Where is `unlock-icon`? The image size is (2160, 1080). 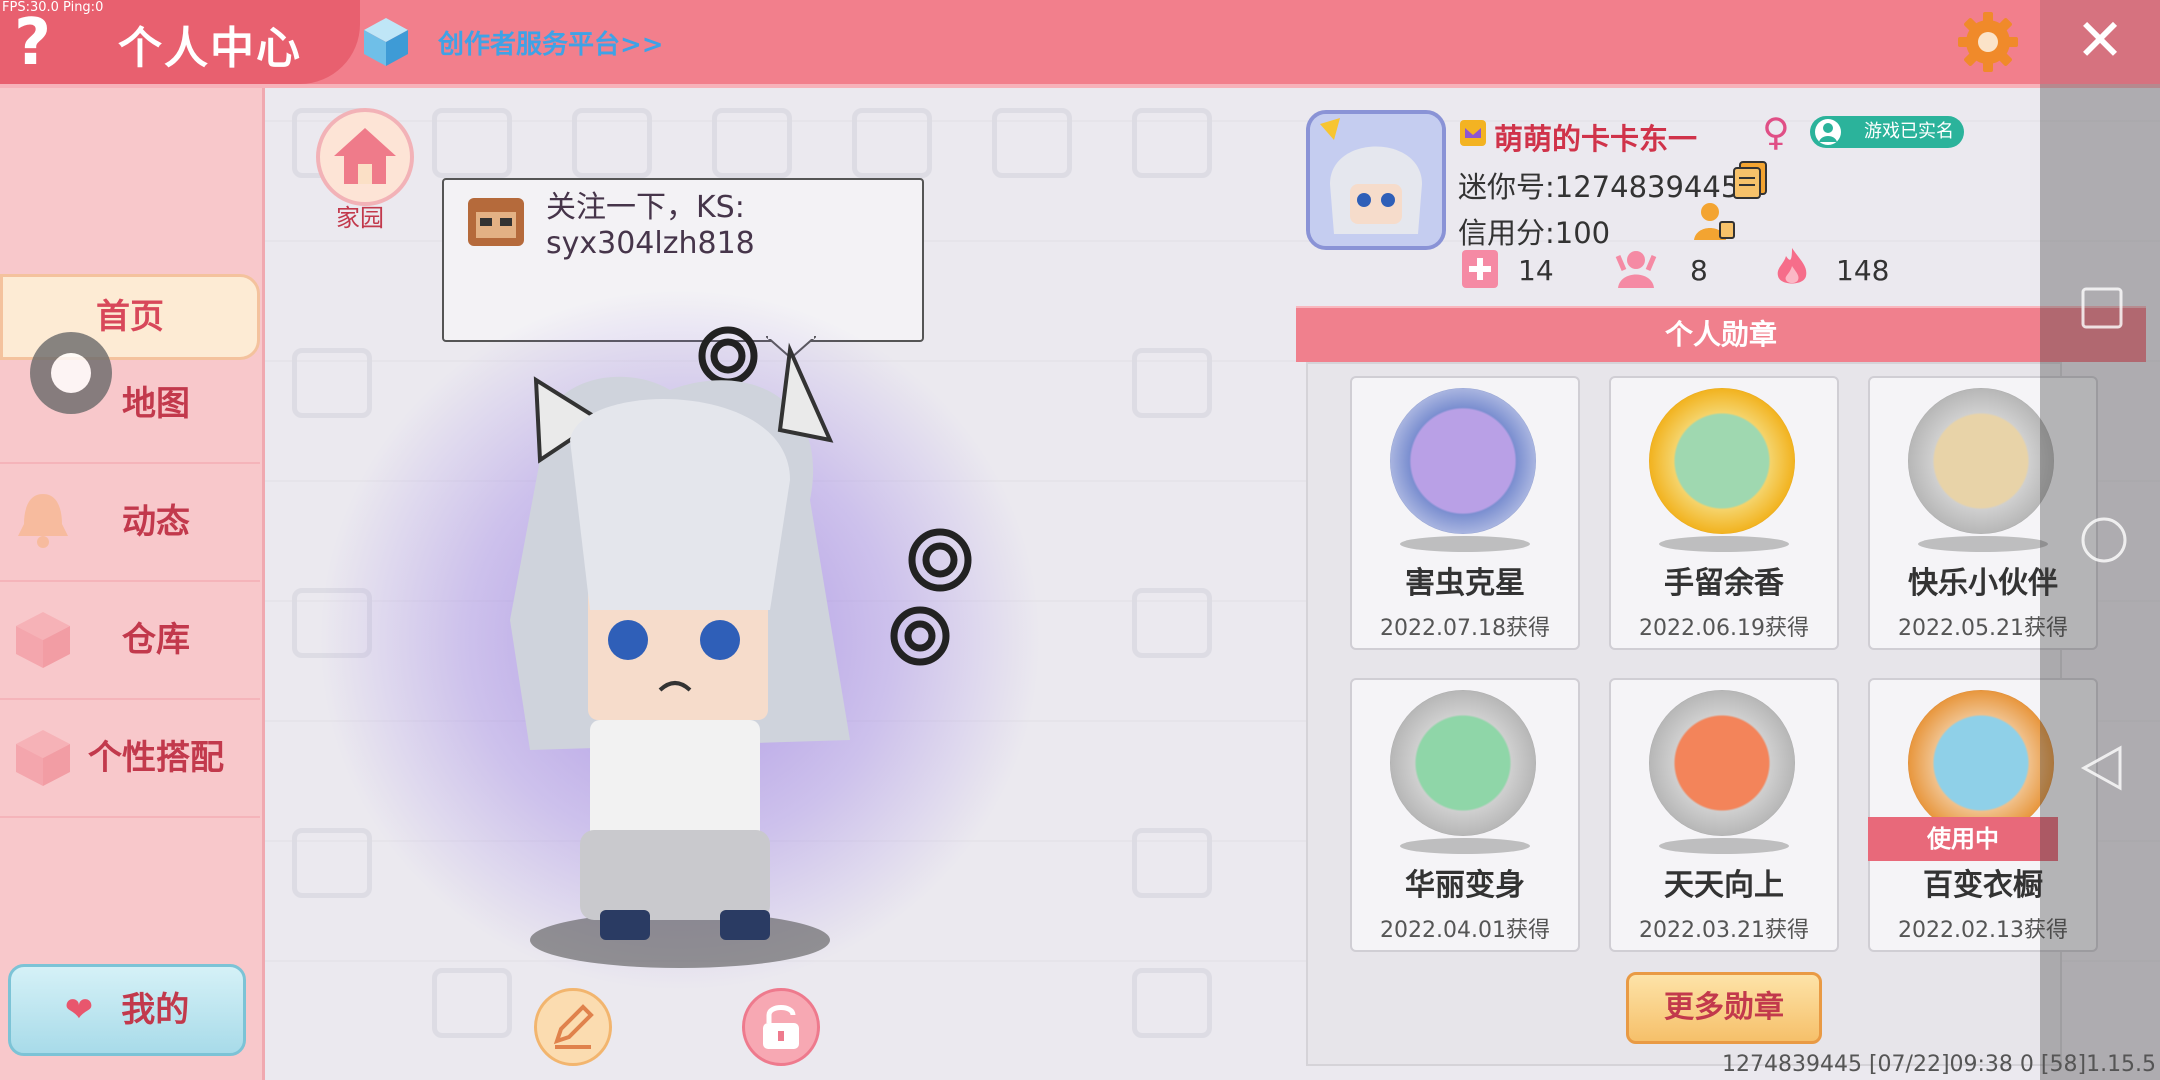 unlock-icon is located at coordinates (781, 1027).